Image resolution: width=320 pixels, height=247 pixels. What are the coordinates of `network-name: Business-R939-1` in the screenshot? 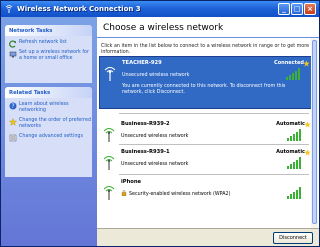 It's located at (145, 152).